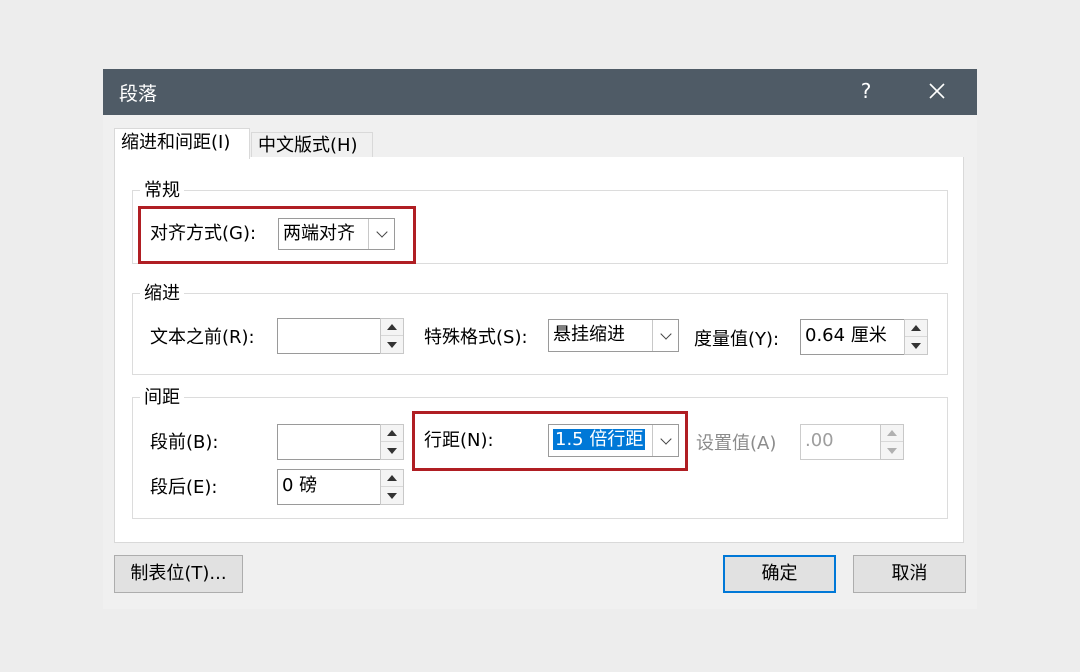 The height and width of the screenshot is (672, 1080). I want to click on special-format-dropdown: 悬挂缩进, so click(613, 335).